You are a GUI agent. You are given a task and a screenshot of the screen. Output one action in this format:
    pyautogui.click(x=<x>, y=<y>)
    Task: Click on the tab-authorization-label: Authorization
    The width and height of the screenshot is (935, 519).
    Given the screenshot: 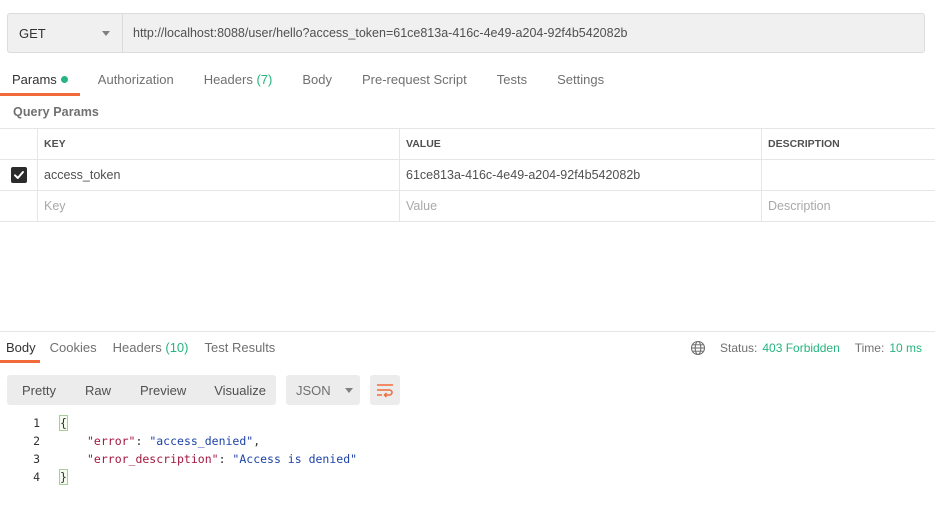 What is the action you would take?
    pyautogui.click(x=135, y=79)
    